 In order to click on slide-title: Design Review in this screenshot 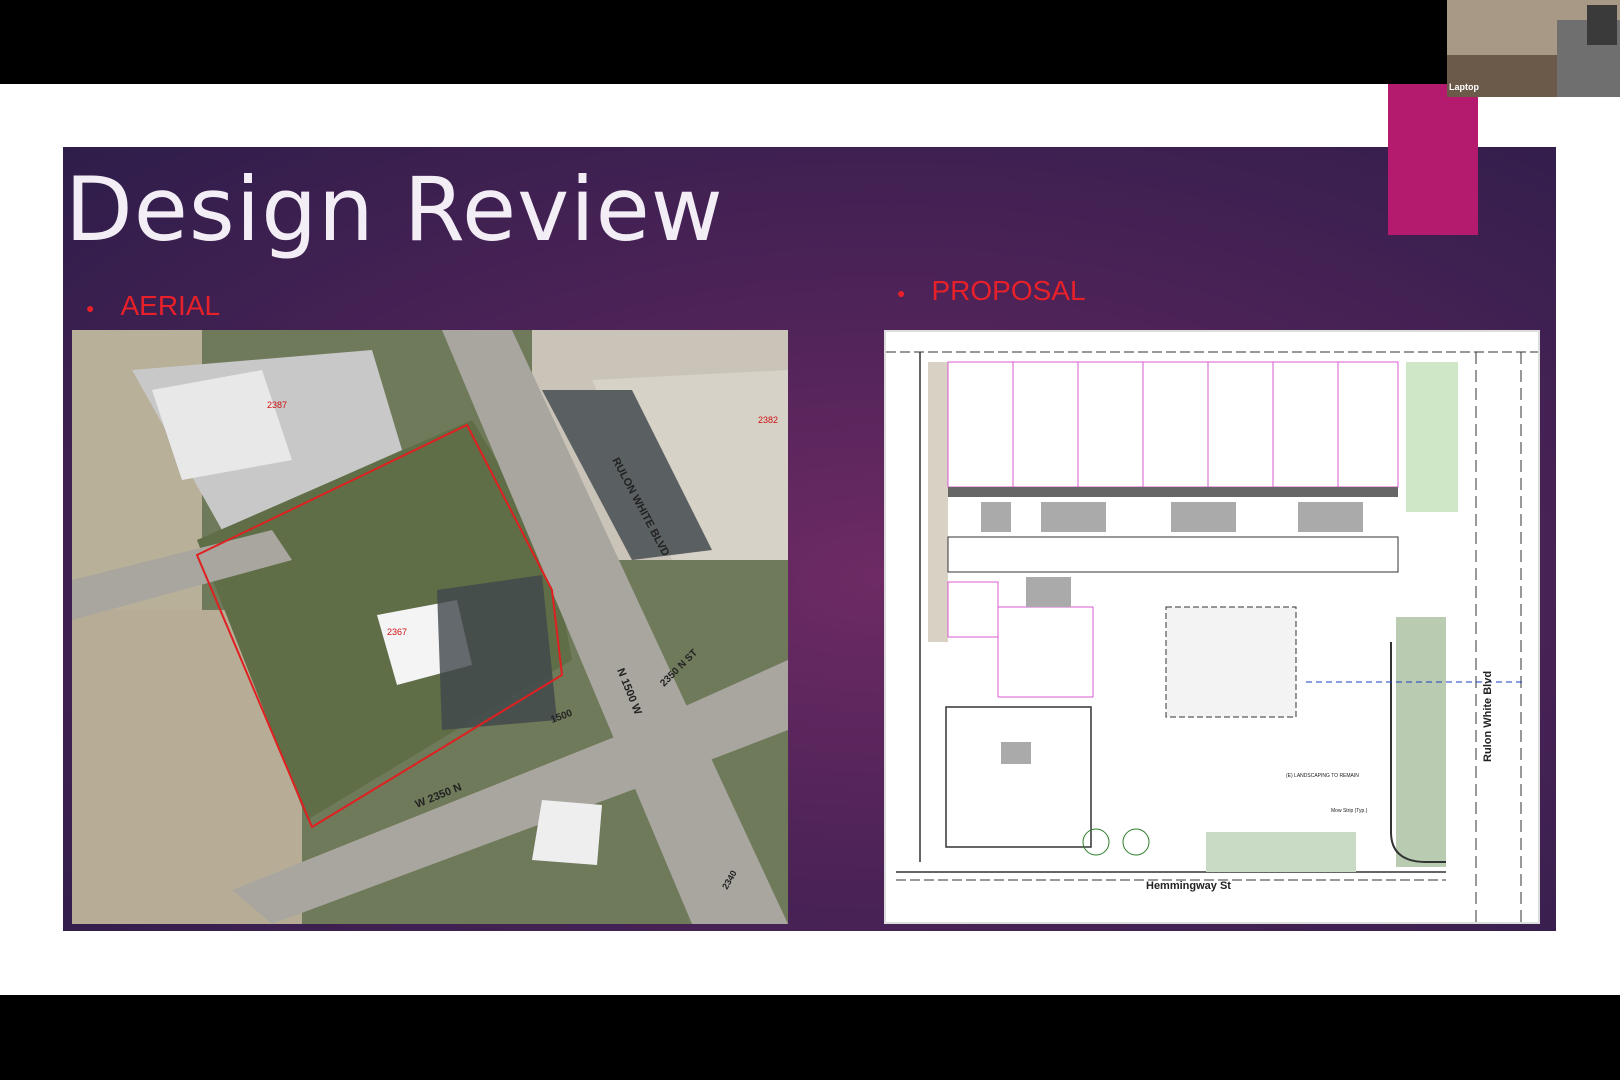, I will do `click(394, 209)`.